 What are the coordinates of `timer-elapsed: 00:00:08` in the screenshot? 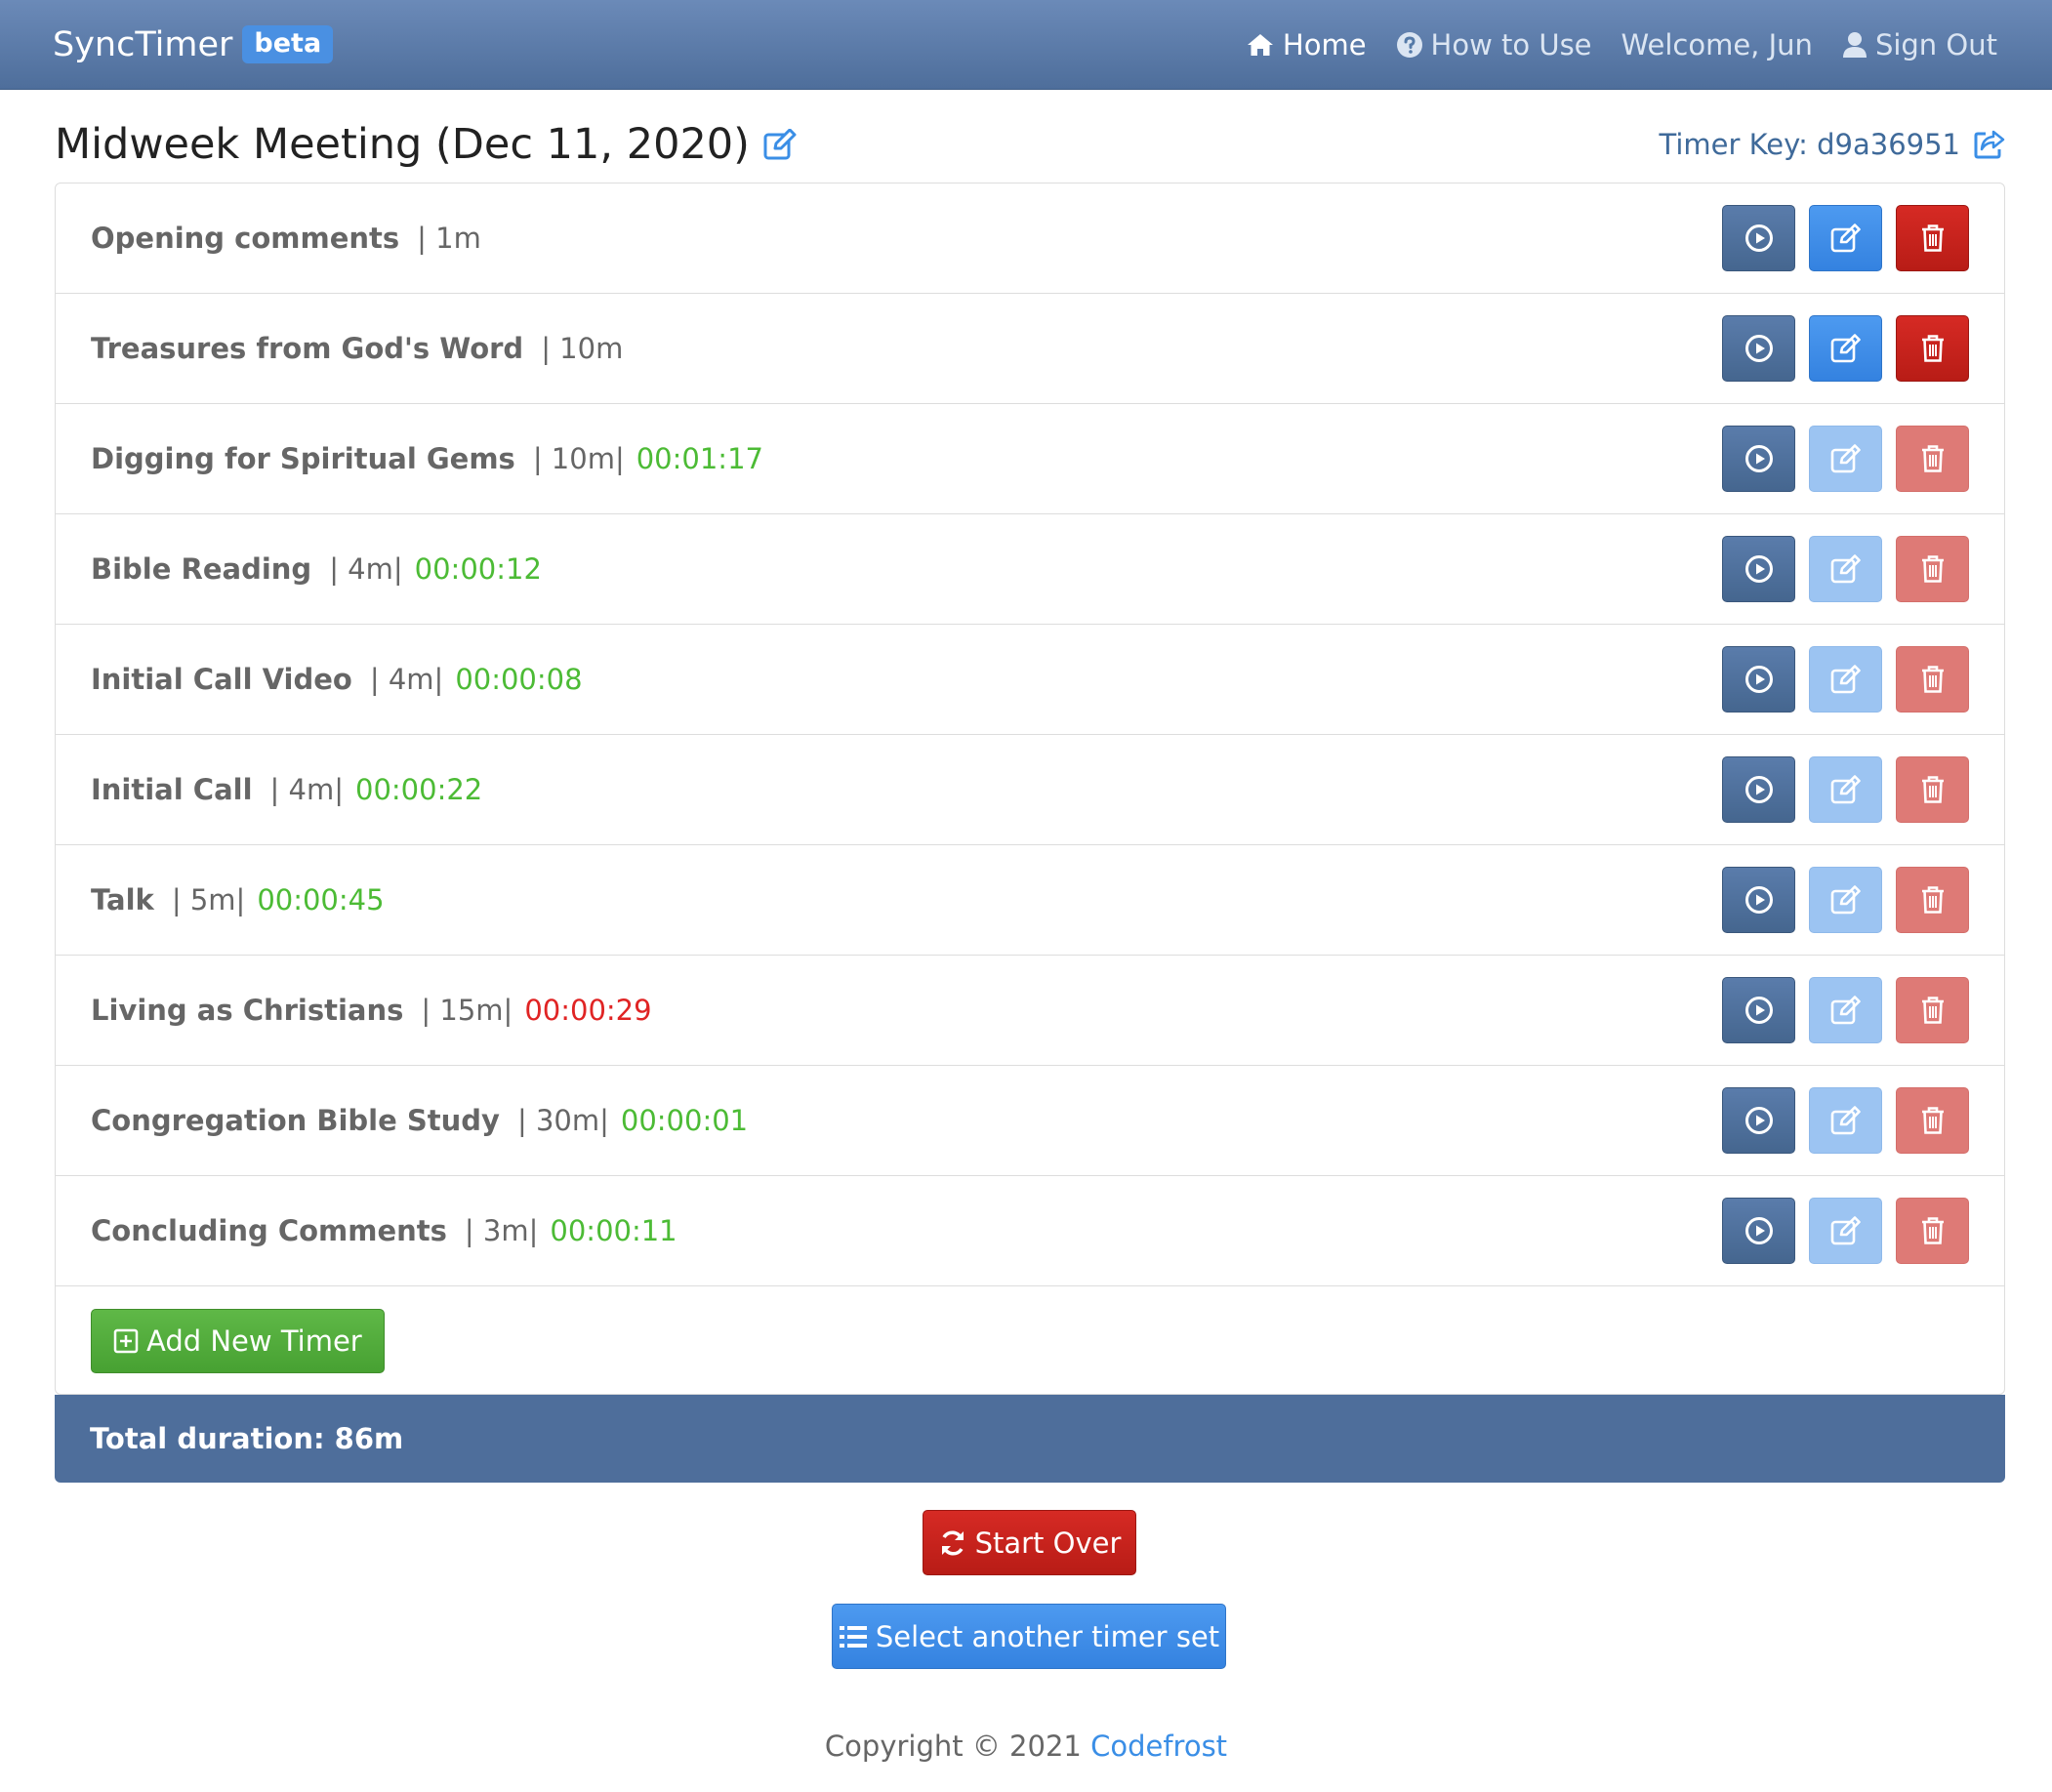 It's located at (519, 679).